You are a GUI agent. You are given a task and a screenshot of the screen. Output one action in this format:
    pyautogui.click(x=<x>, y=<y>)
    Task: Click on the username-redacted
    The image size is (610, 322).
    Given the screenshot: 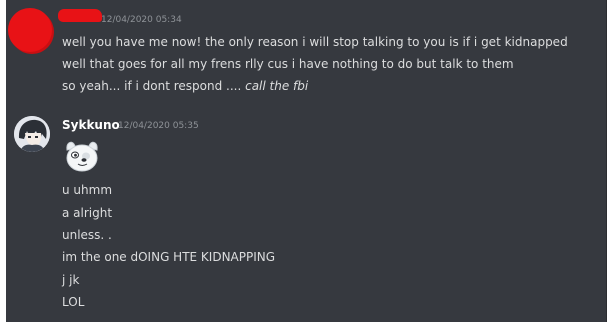 What is the action you would take?
    pyautogui.click(x=80, y=15)
    